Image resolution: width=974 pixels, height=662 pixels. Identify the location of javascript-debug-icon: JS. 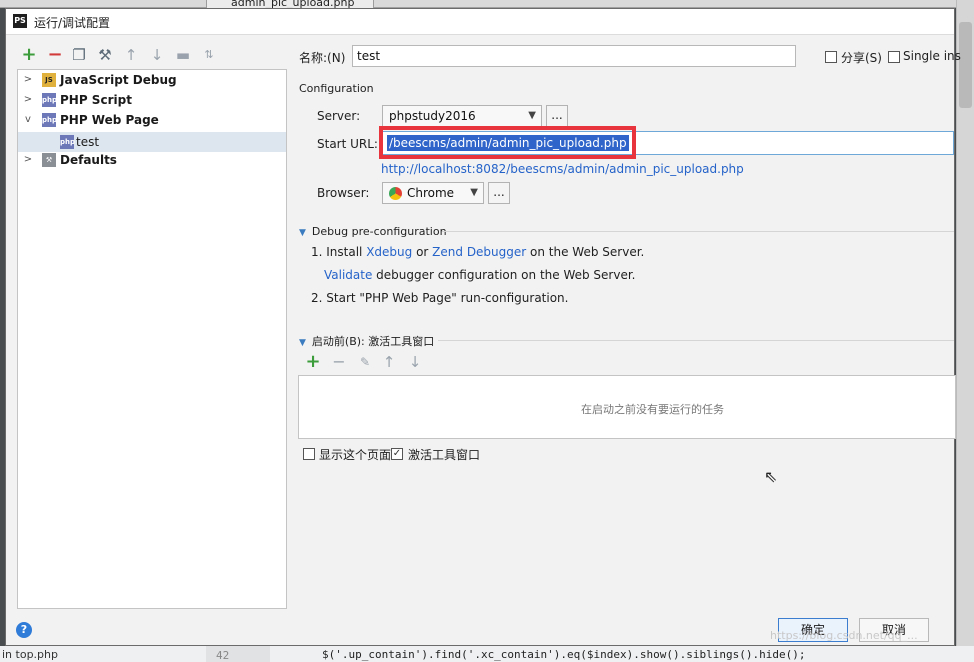
(49, 80).